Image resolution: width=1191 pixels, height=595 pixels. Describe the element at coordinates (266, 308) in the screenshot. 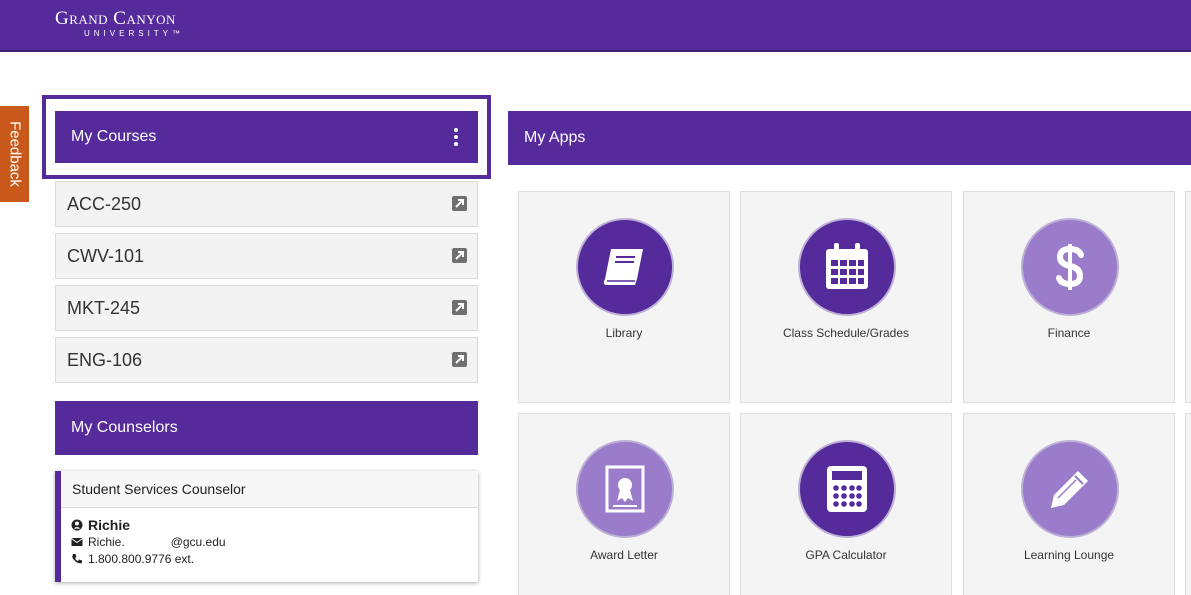

I see `course-item: MKT-245` at that location.